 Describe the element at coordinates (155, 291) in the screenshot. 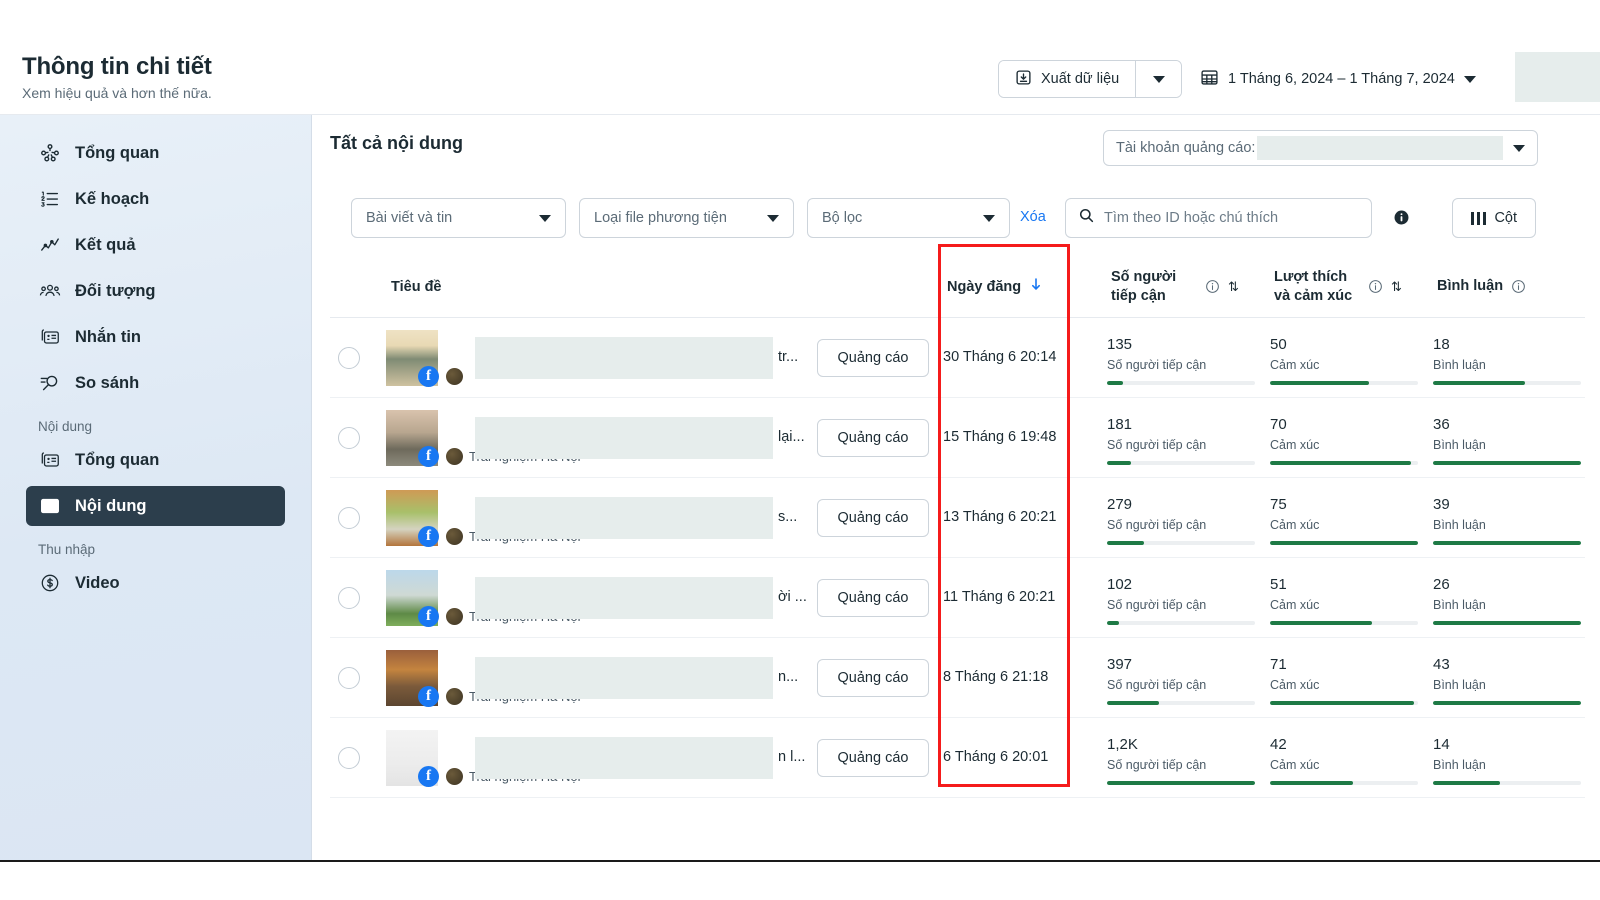

I see `sidebar-item-doi-tuong: Đối tượng` at that location.